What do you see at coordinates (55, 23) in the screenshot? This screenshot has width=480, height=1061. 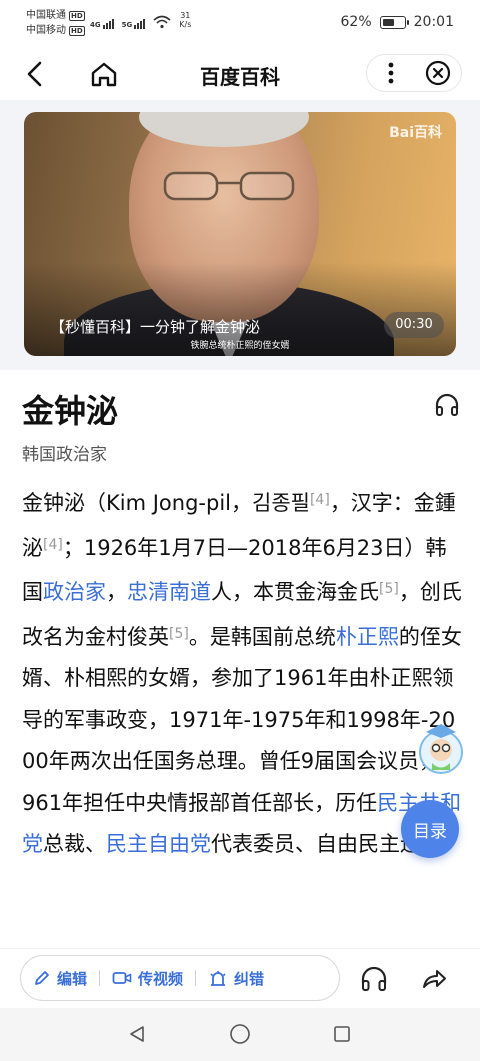 I see `carrier-info: 中国联通 HD 中国移动 HD` at bounding box center [55, 23].